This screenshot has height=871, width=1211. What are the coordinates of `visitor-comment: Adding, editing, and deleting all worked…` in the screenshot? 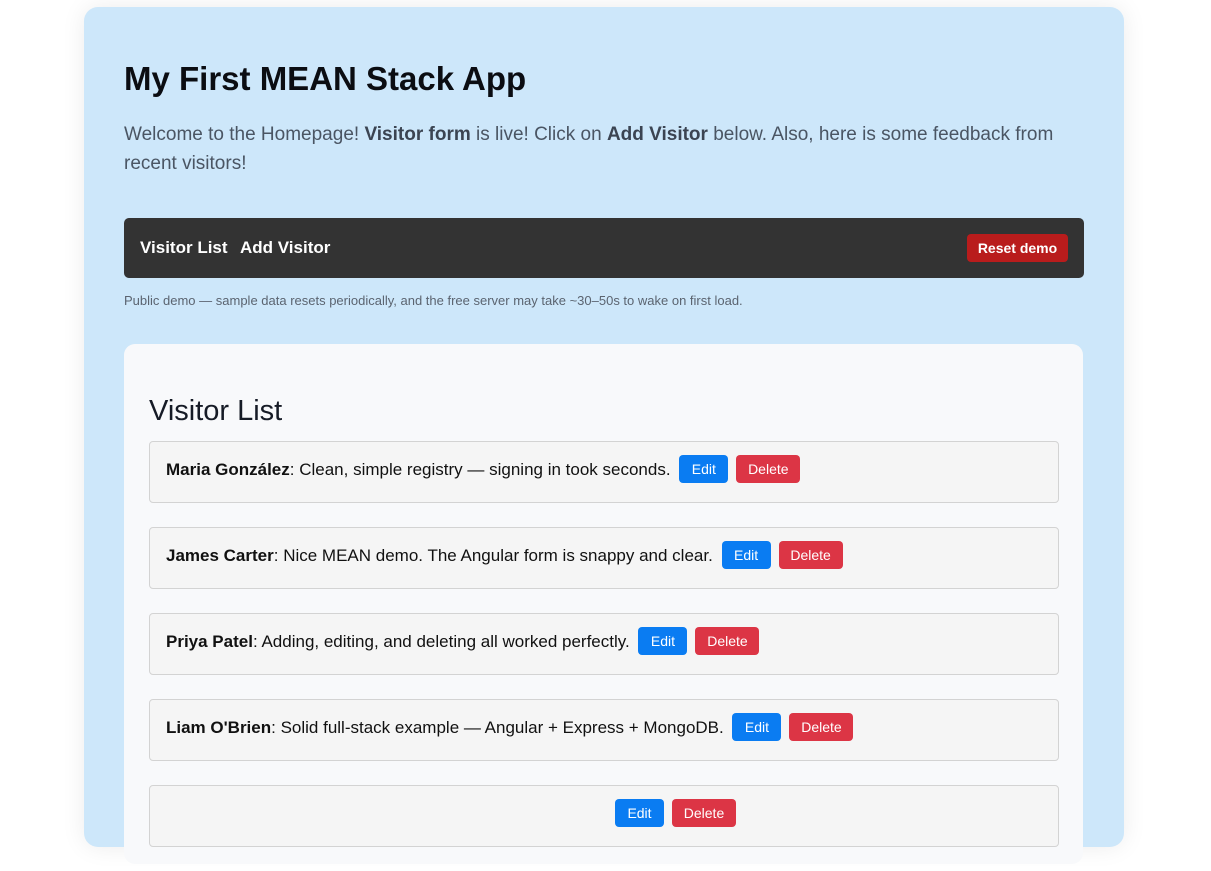 It's located at (445, 641).